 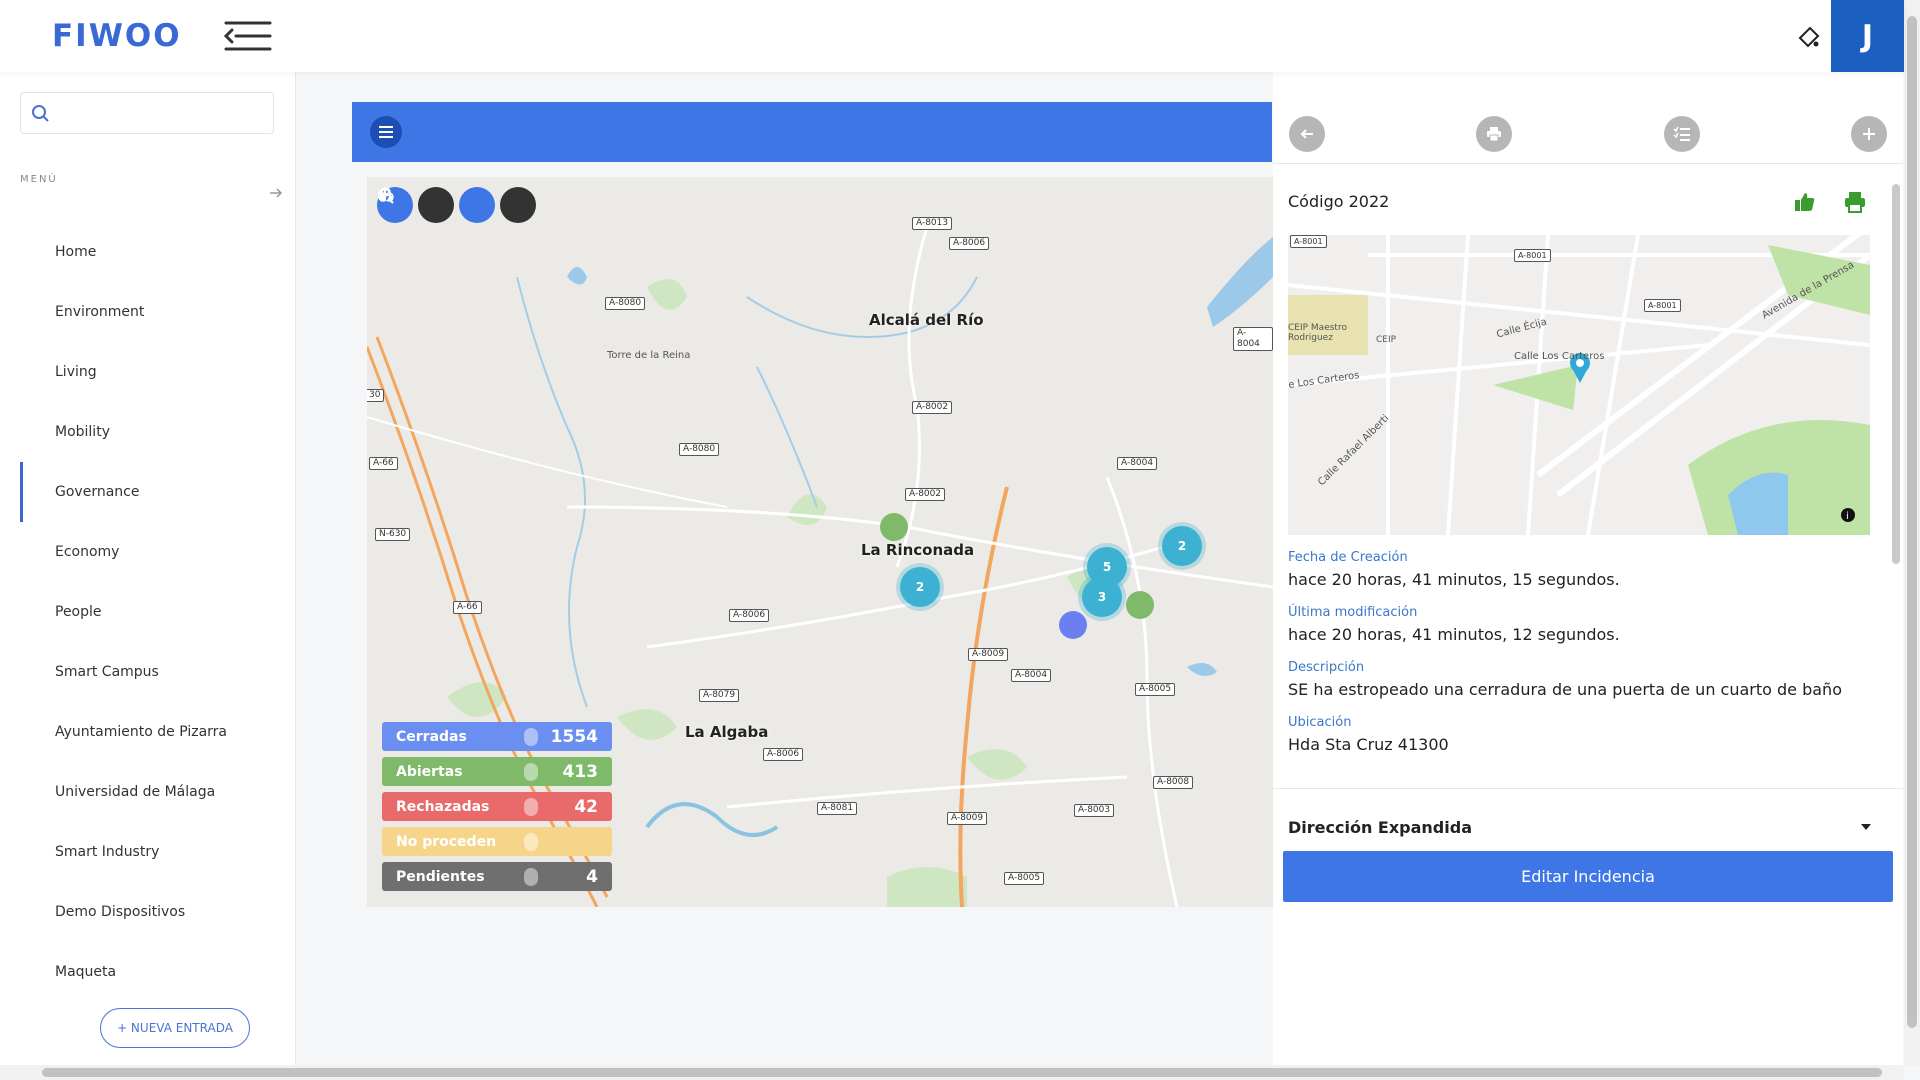 I want to click on map-search-button, so click(x=415, y=205).